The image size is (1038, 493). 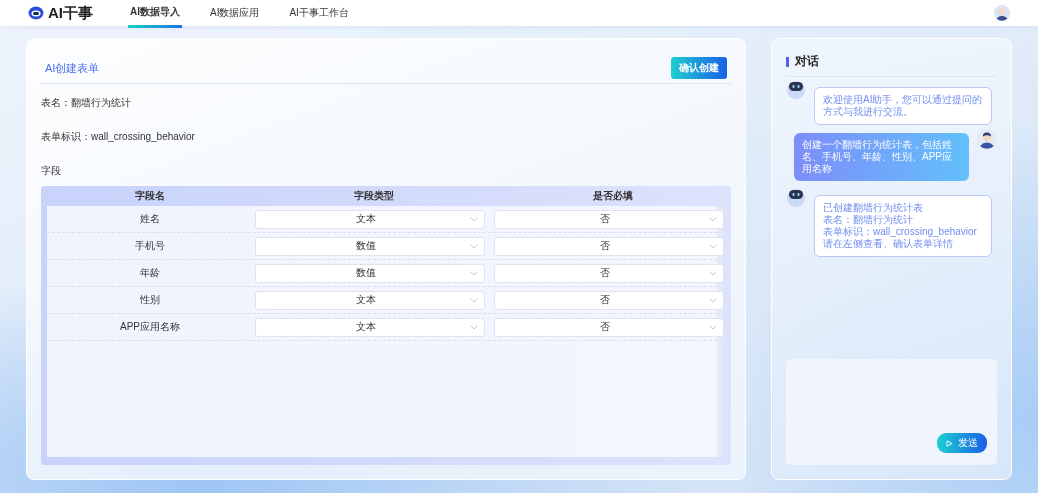 I want to click on fields-label: 字段, so click(x=51, y=171).